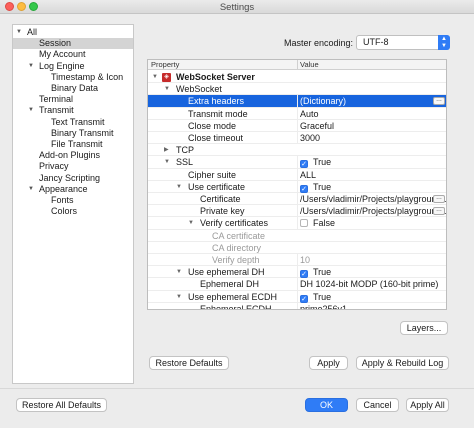 The width and height of the screenshot is (474, 428). I want to click on restore-defaults-button: Restore Defaults, so click(189, 363).